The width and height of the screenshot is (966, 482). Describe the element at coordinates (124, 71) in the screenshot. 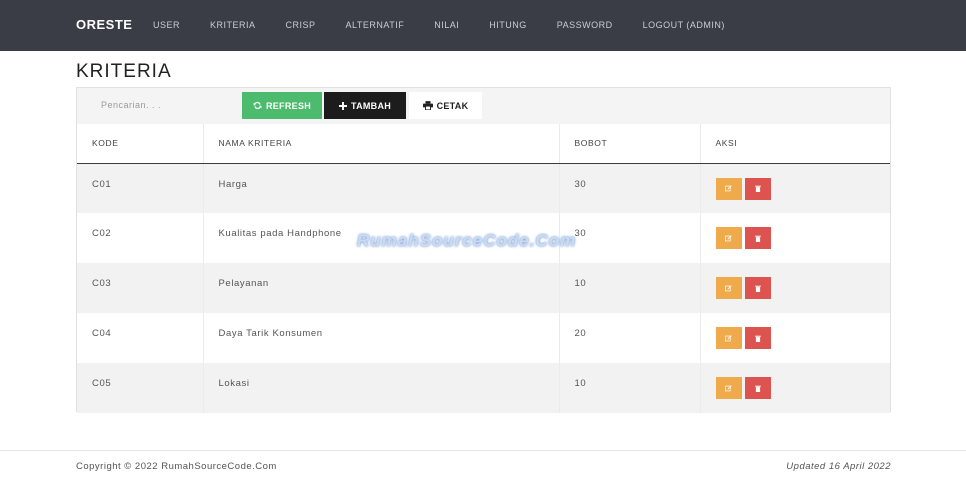

I see `page-title: KRITERIA` at that location.